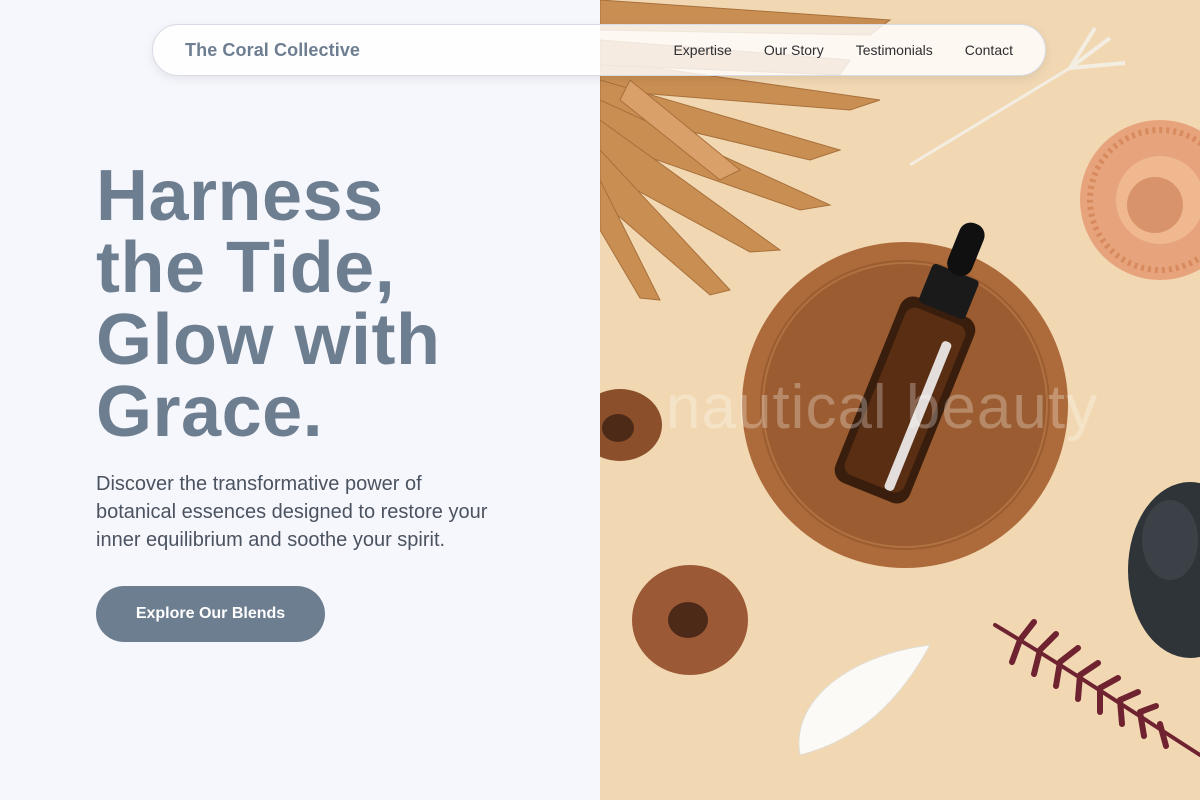 This screenshot has width=1200, height=800. Describe the element at coordinates (268, 340) in the screenshot. I see `hero-title-line: Glow with` at that location.